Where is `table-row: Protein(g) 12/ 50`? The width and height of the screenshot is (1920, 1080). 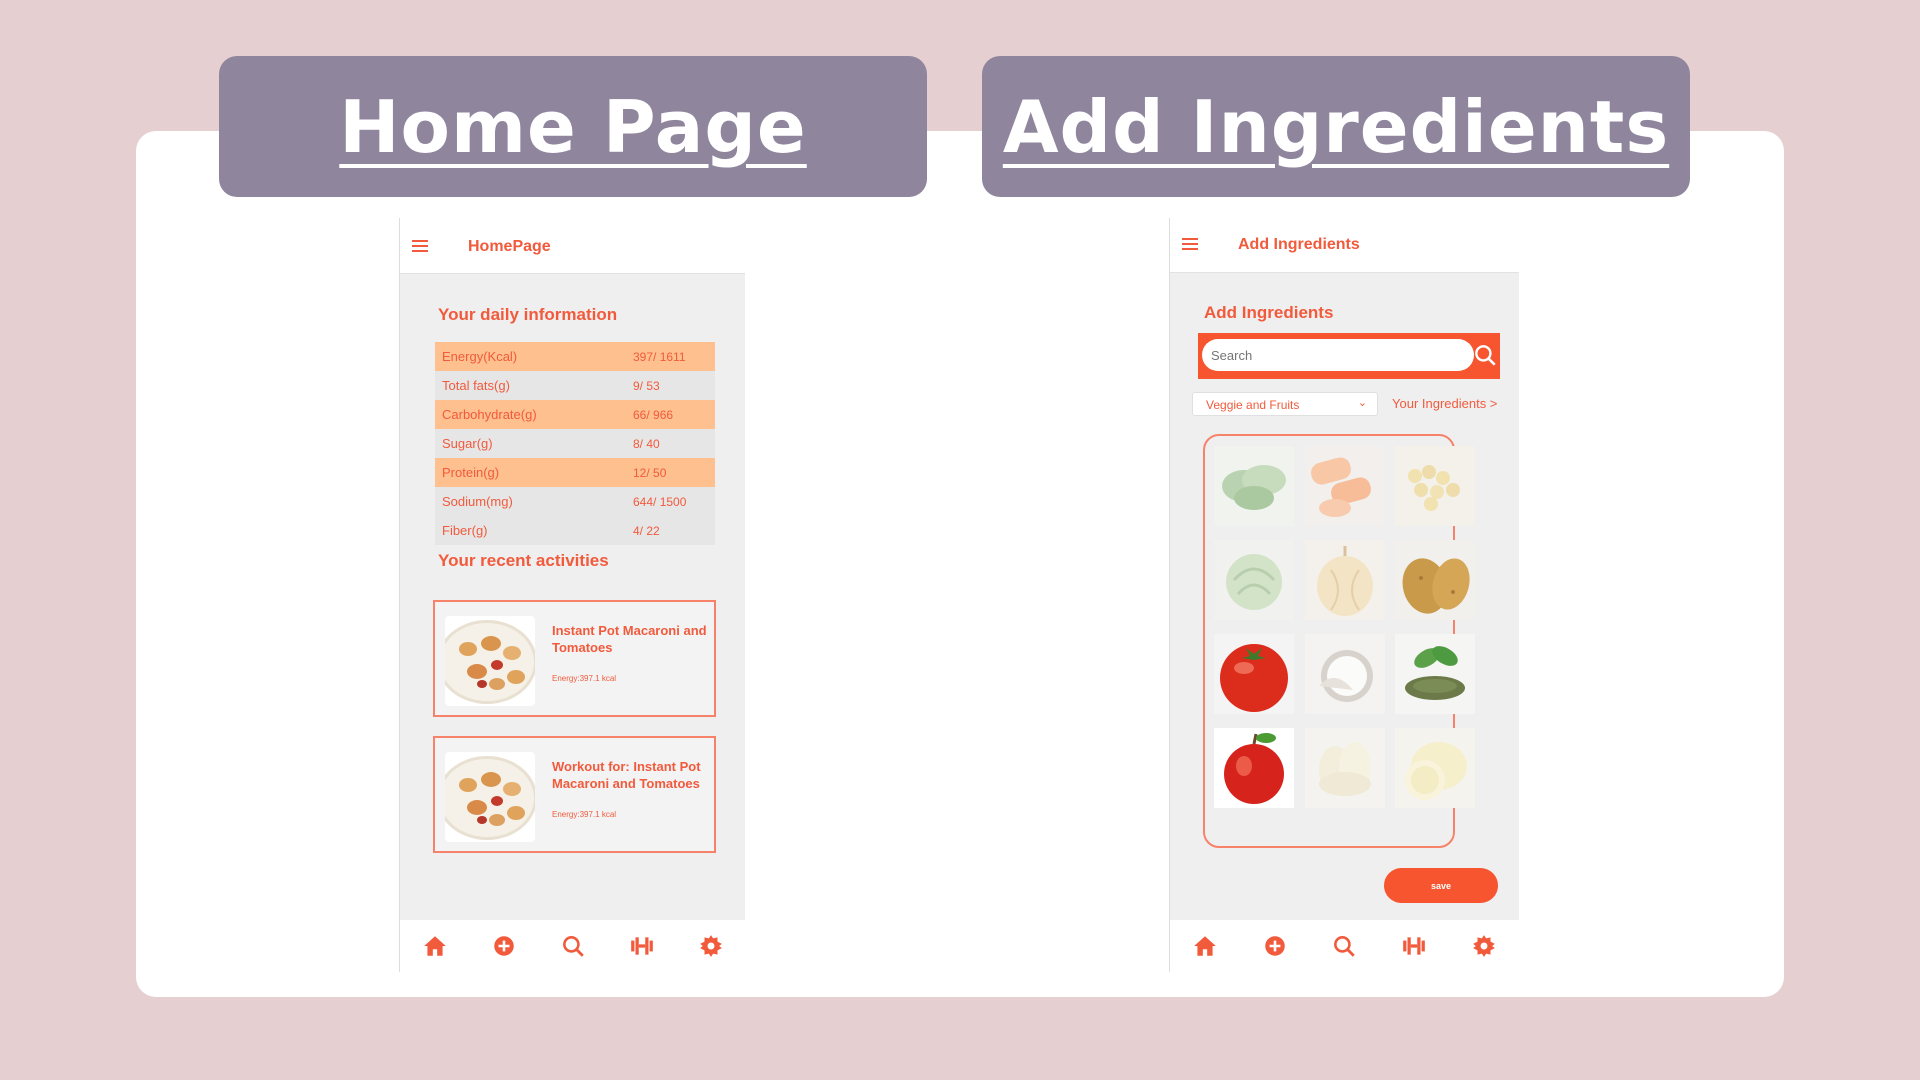 table-row: Protein(g) 12/ 50 is located at coordinates (575, 472).